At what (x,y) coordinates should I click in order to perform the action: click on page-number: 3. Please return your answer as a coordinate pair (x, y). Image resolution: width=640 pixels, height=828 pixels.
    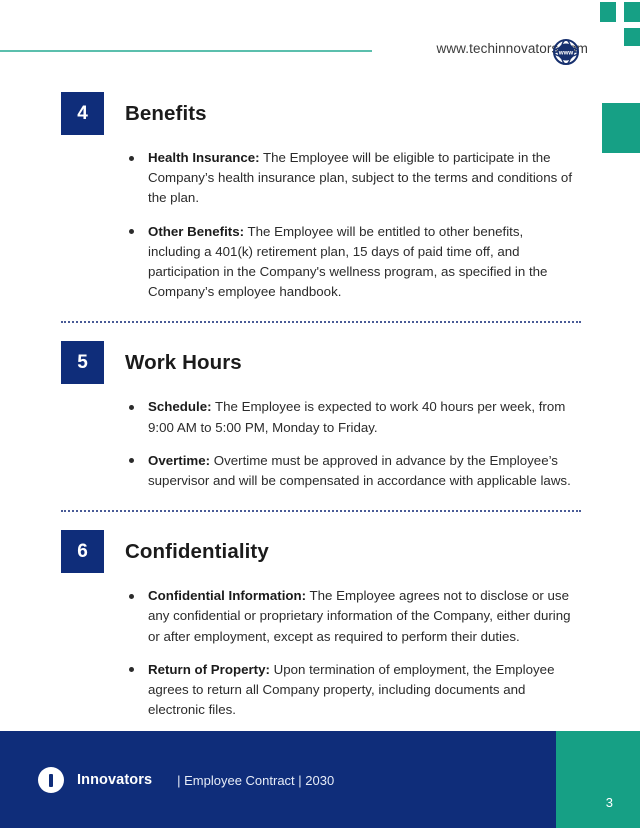
    Looking at the image, I should click on (609, 802).